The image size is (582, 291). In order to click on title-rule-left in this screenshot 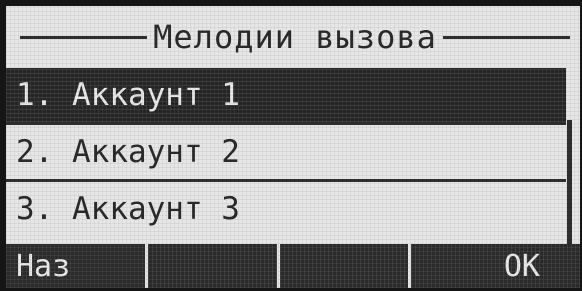, I will do `click(84, 37)`.